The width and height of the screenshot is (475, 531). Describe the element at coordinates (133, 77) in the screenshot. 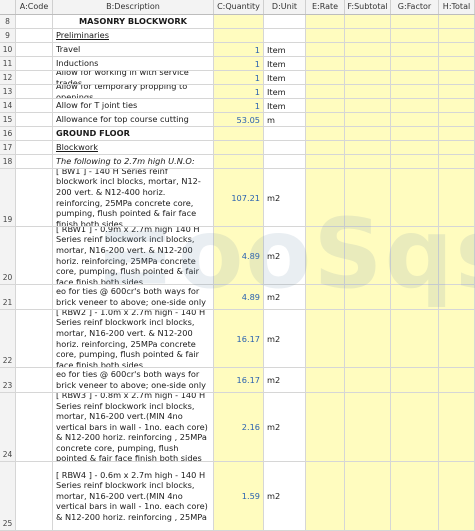

I see `description-cell: Allow for working in with service trades` at that location.